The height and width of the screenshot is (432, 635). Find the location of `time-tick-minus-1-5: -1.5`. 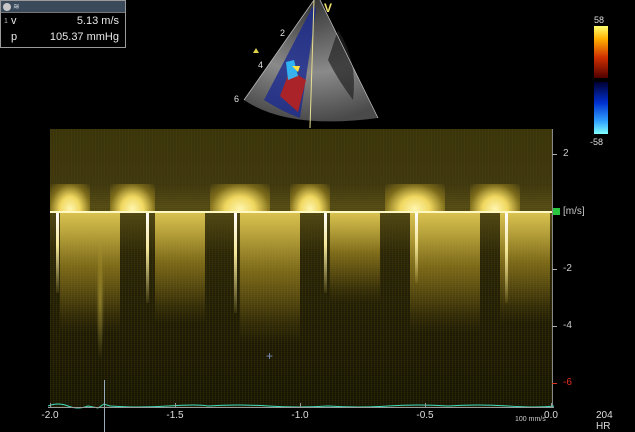

time-tick-minus-1-5: -1.5 is located at coordinates (175, 415).